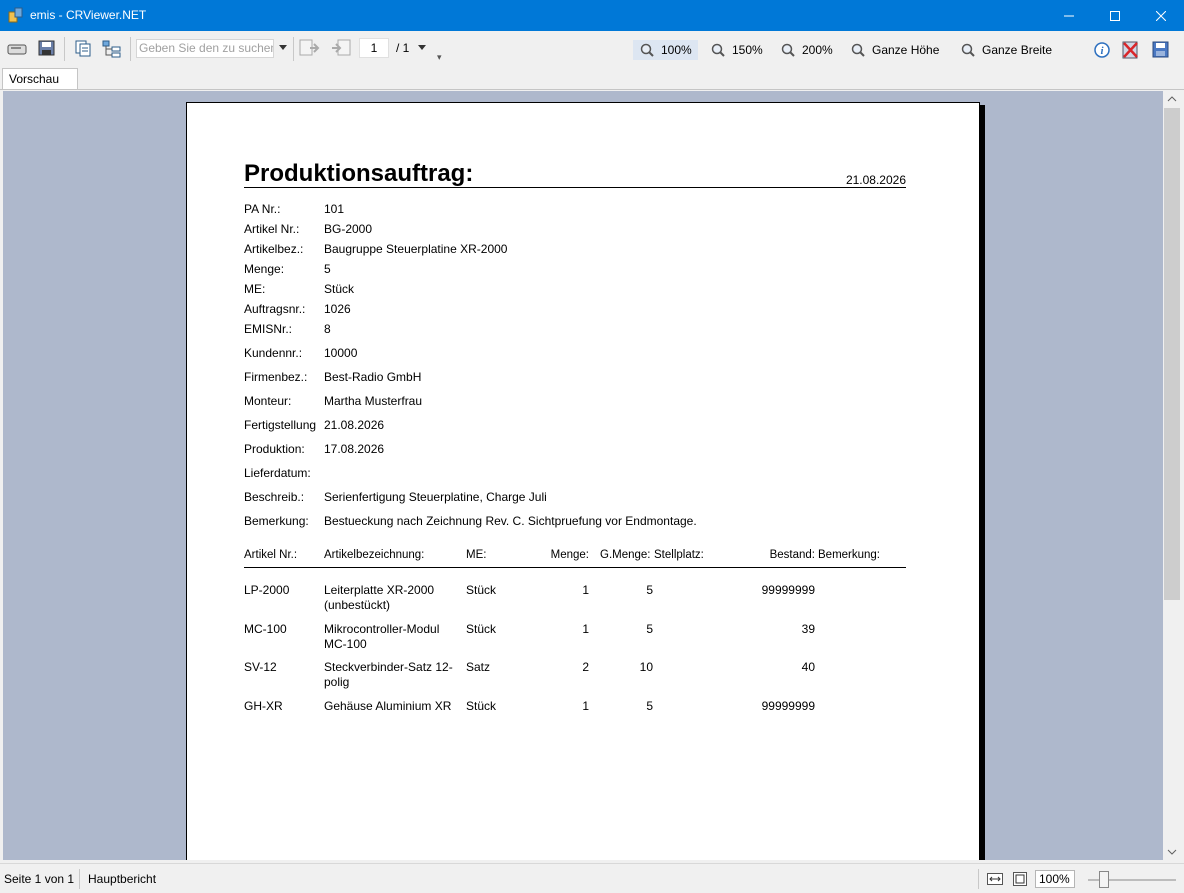  I want to click on group-tree-button, so click(112, 49).